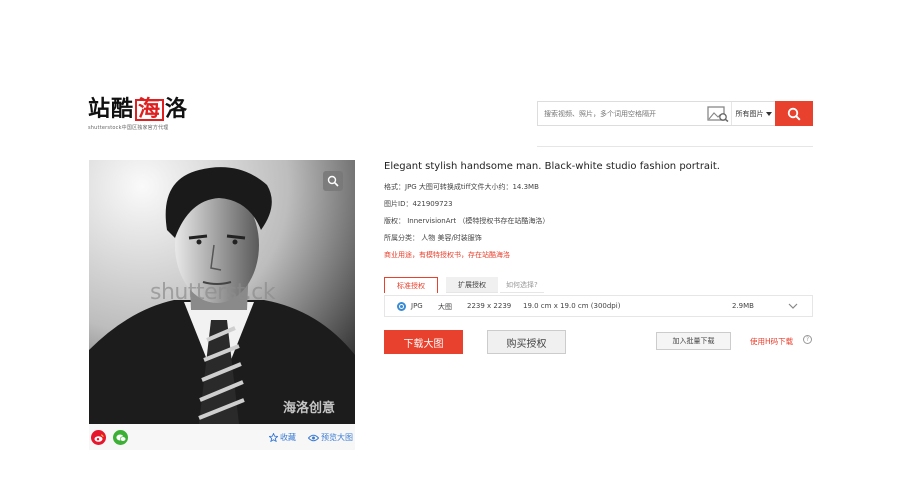 The height and width of the screenshot is (492, 900). I want to click on search-icon, so click(794, 114).